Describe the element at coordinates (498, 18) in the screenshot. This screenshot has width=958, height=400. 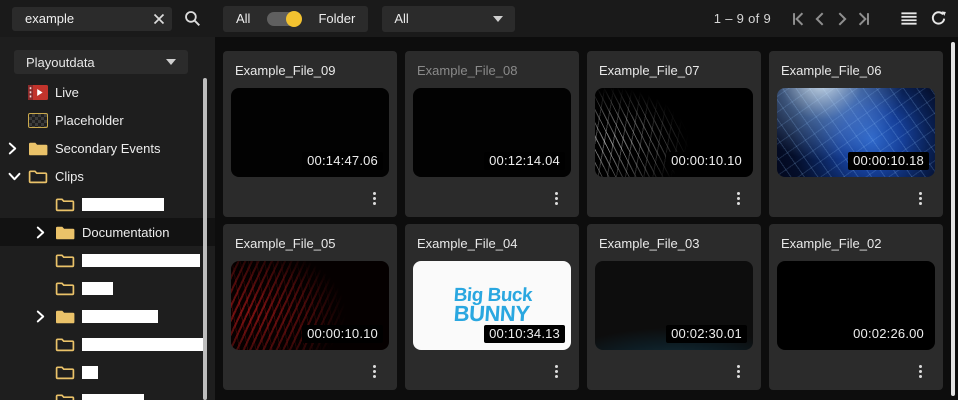
I see `caret-down-icon` at that location.